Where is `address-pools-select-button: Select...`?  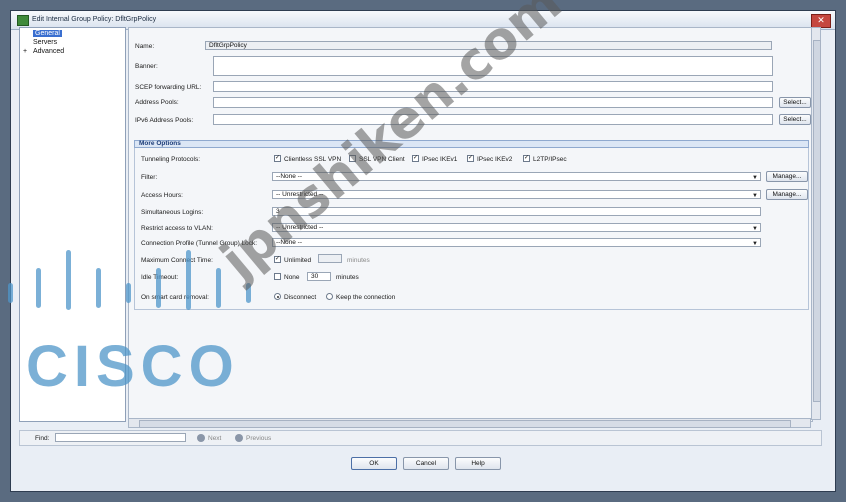
address-pools-select-button: Select... is located at coordinates (795, 102).